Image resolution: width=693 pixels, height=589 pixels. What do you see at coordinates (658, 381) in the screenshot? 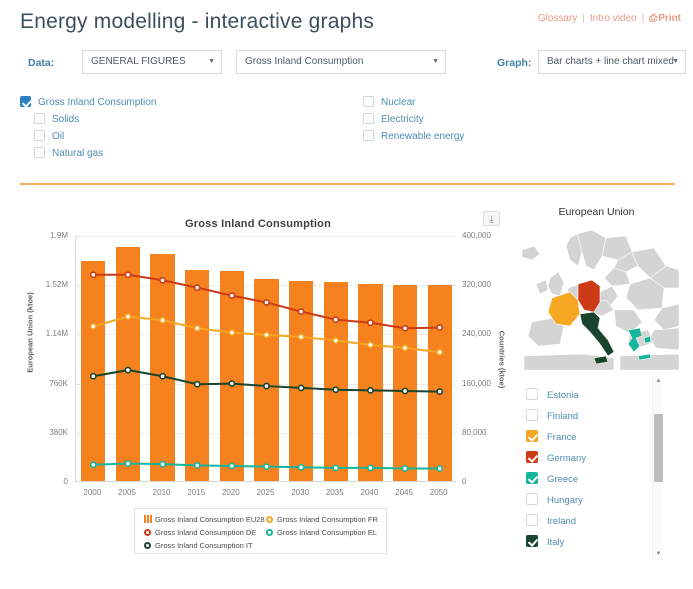
I see `scroll-up-icon: ▲` at bounding box center [658, 381].